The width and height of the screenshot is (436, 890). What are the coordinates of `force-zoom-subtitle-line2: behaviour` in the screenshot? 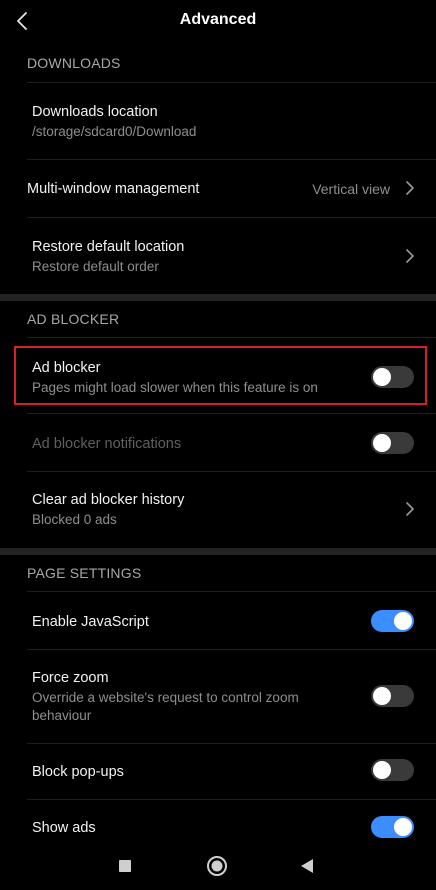 It's located at (62, 715).